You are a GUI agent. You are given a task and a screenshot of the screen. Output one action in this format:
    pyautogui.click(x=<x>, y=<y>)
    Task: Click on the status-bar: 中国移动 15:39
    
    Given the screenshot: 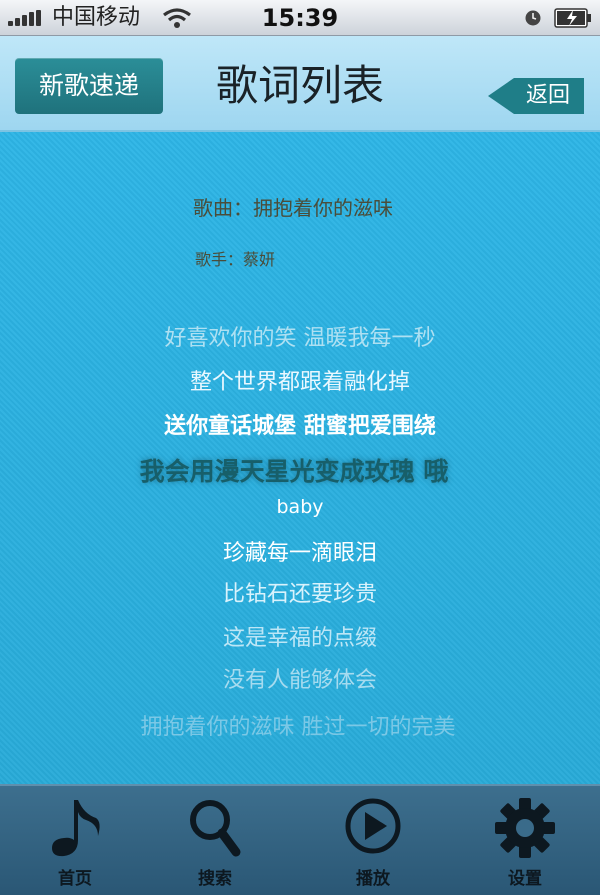 What is the action you would take?
    pyautogui.click(x=300, y=18)
    